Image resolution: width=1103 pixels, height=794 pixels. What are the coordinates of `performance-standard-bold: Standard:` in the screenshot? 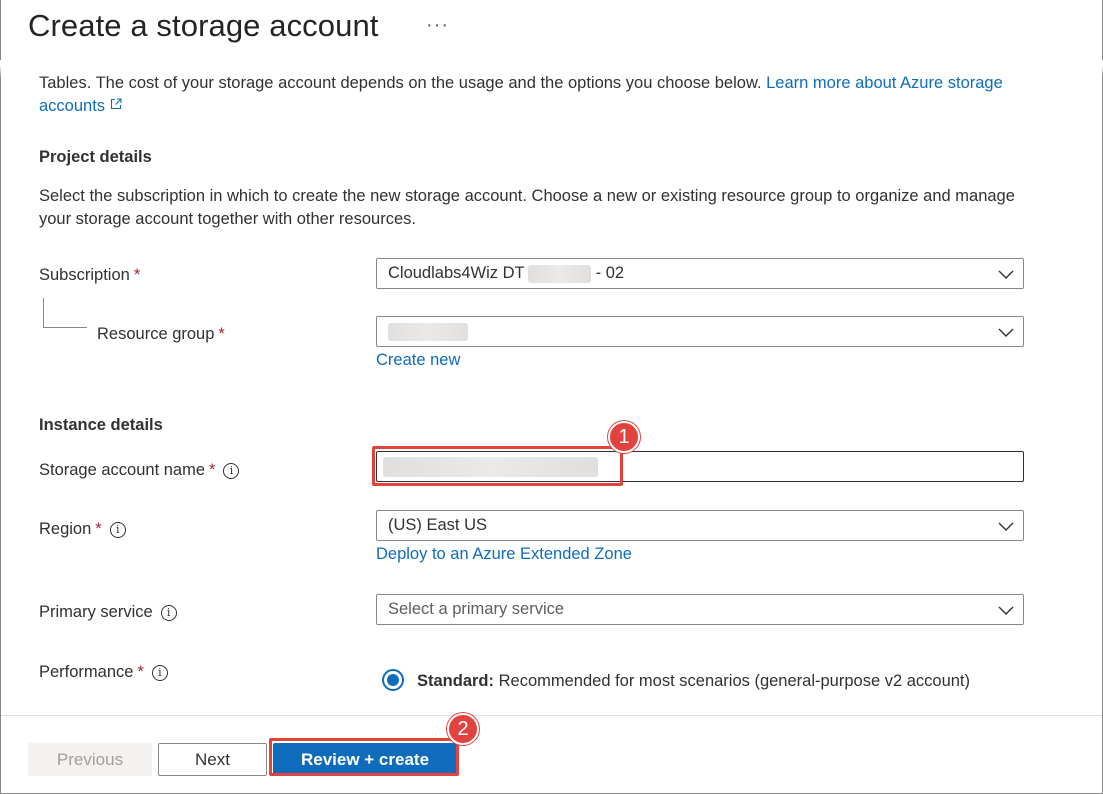 It's located at (456, 681).